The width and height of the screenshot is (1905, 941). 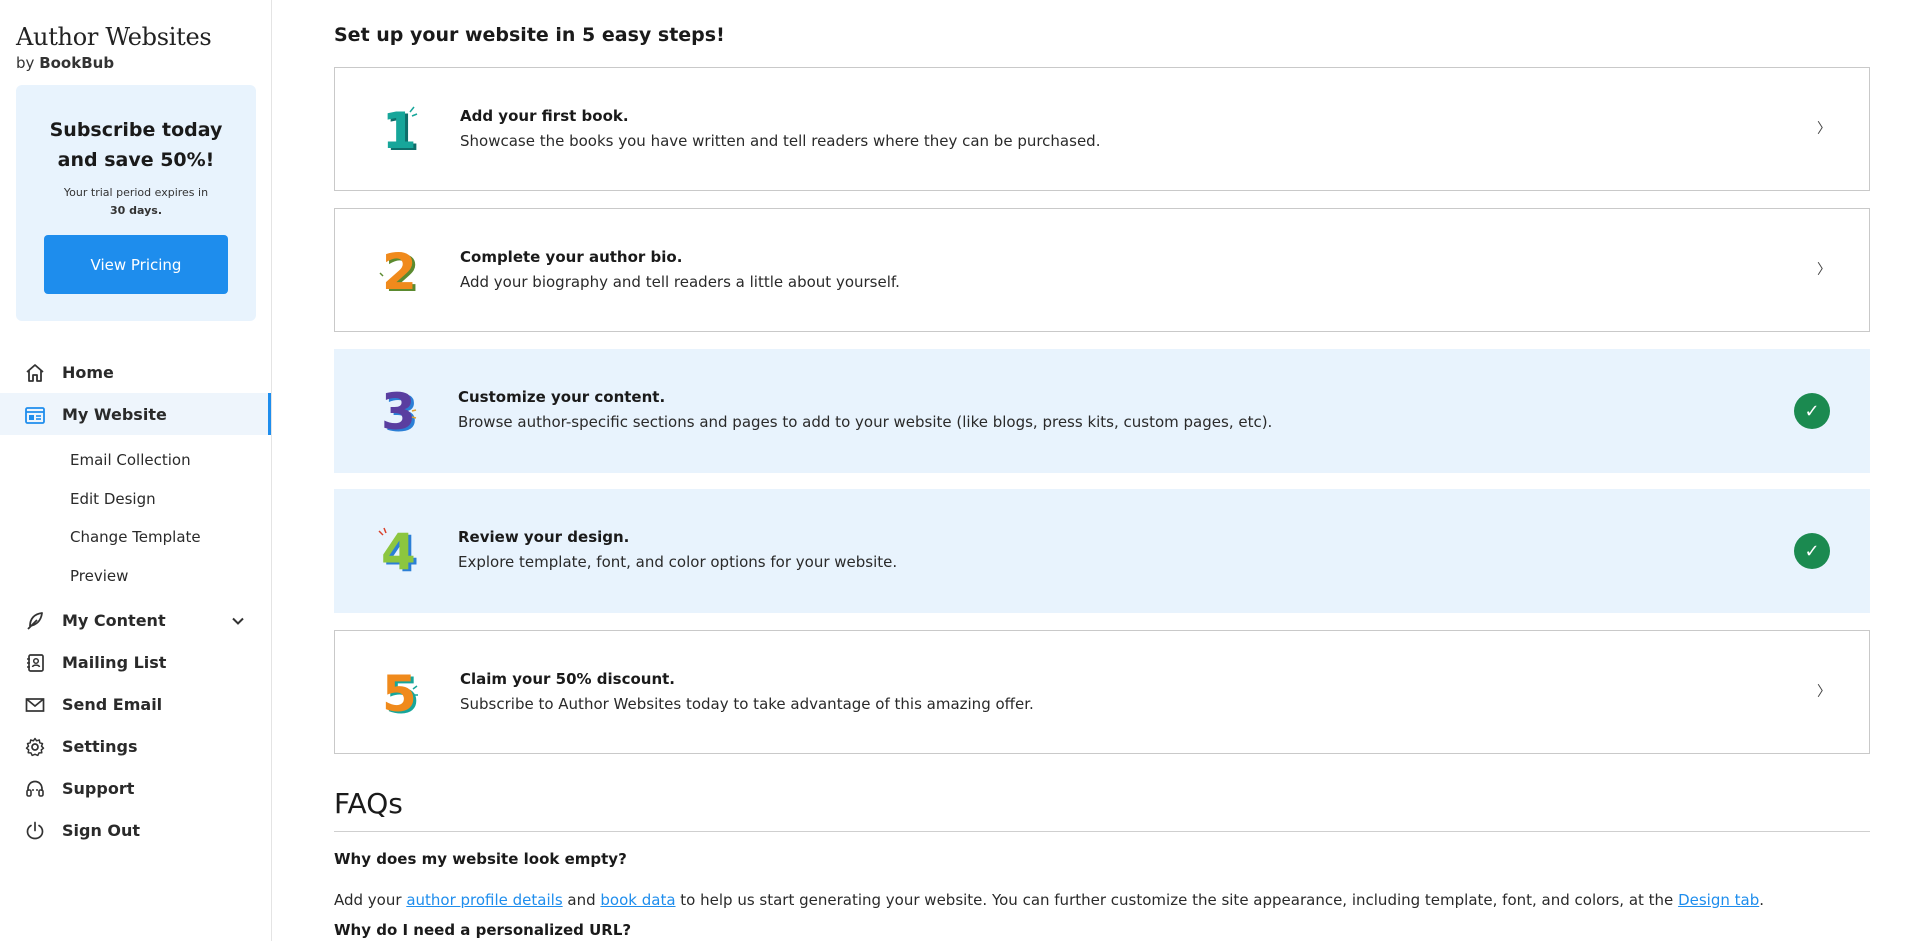 I want to click on number-five-icon: 5 5, so click(x=400, y=693).